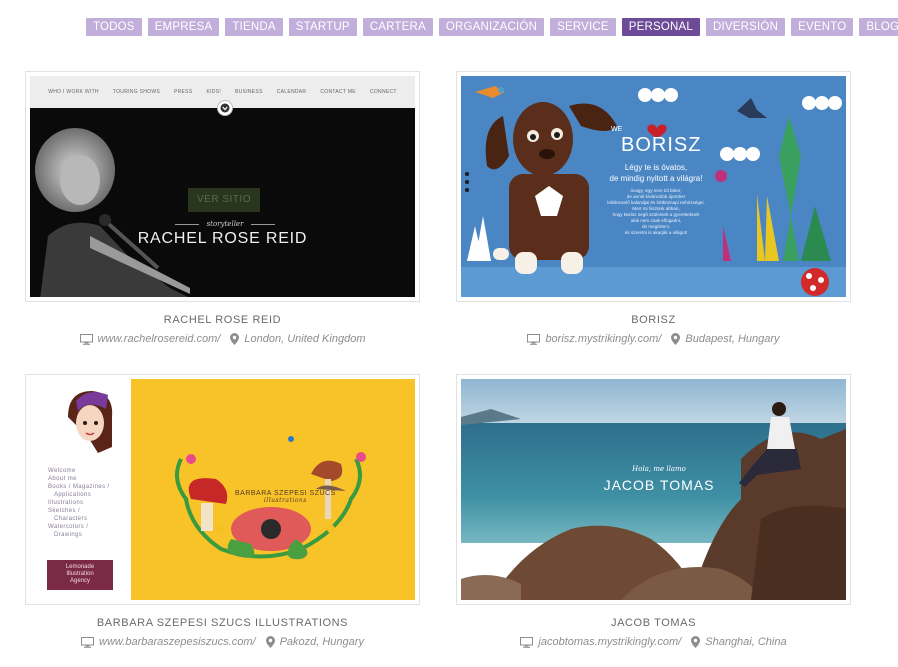 The image size is (898, 667). What do you see at coordinates (68, 527) in the screenshot?
I see `preview-menu-item: Watercolors /` at bounding box center [68, 527].